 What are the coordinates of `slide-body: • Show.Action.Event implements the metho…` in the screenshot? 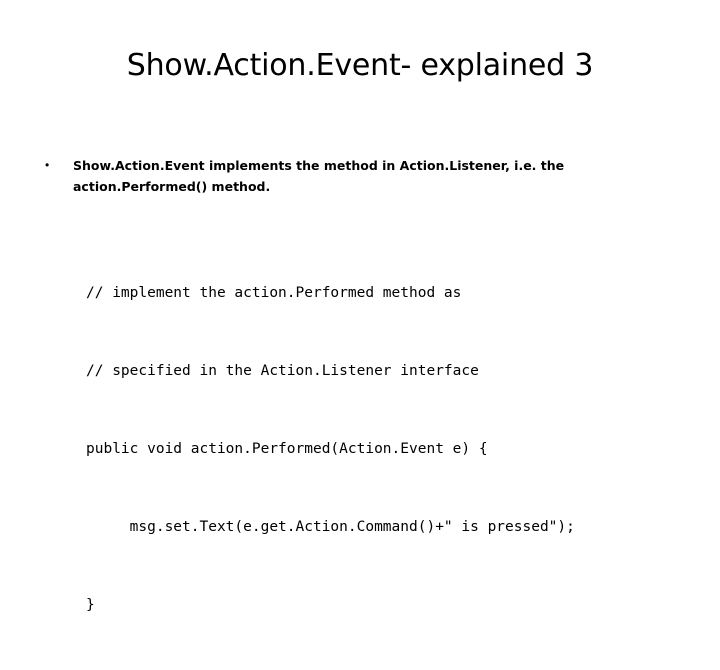 It's located at (362, 176).